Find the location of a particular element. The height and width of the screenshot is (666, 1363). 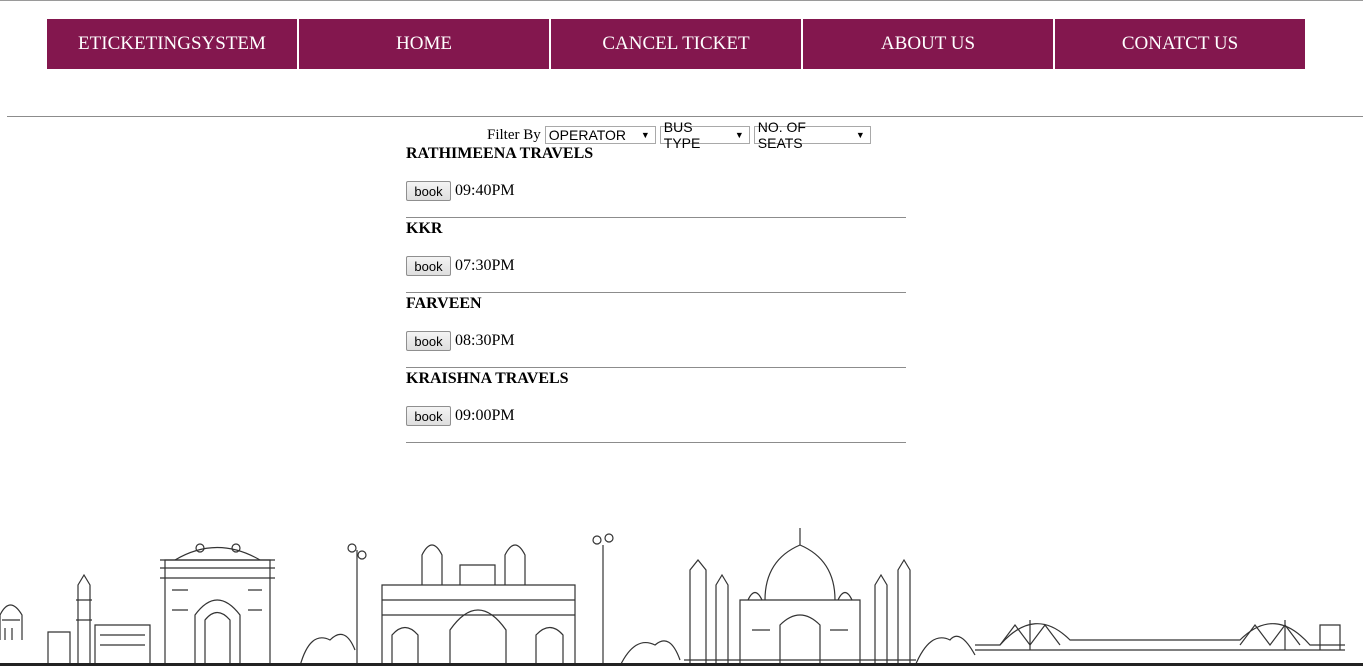

nav-about-us: ABOUT US is located at coordinates (928, 44).